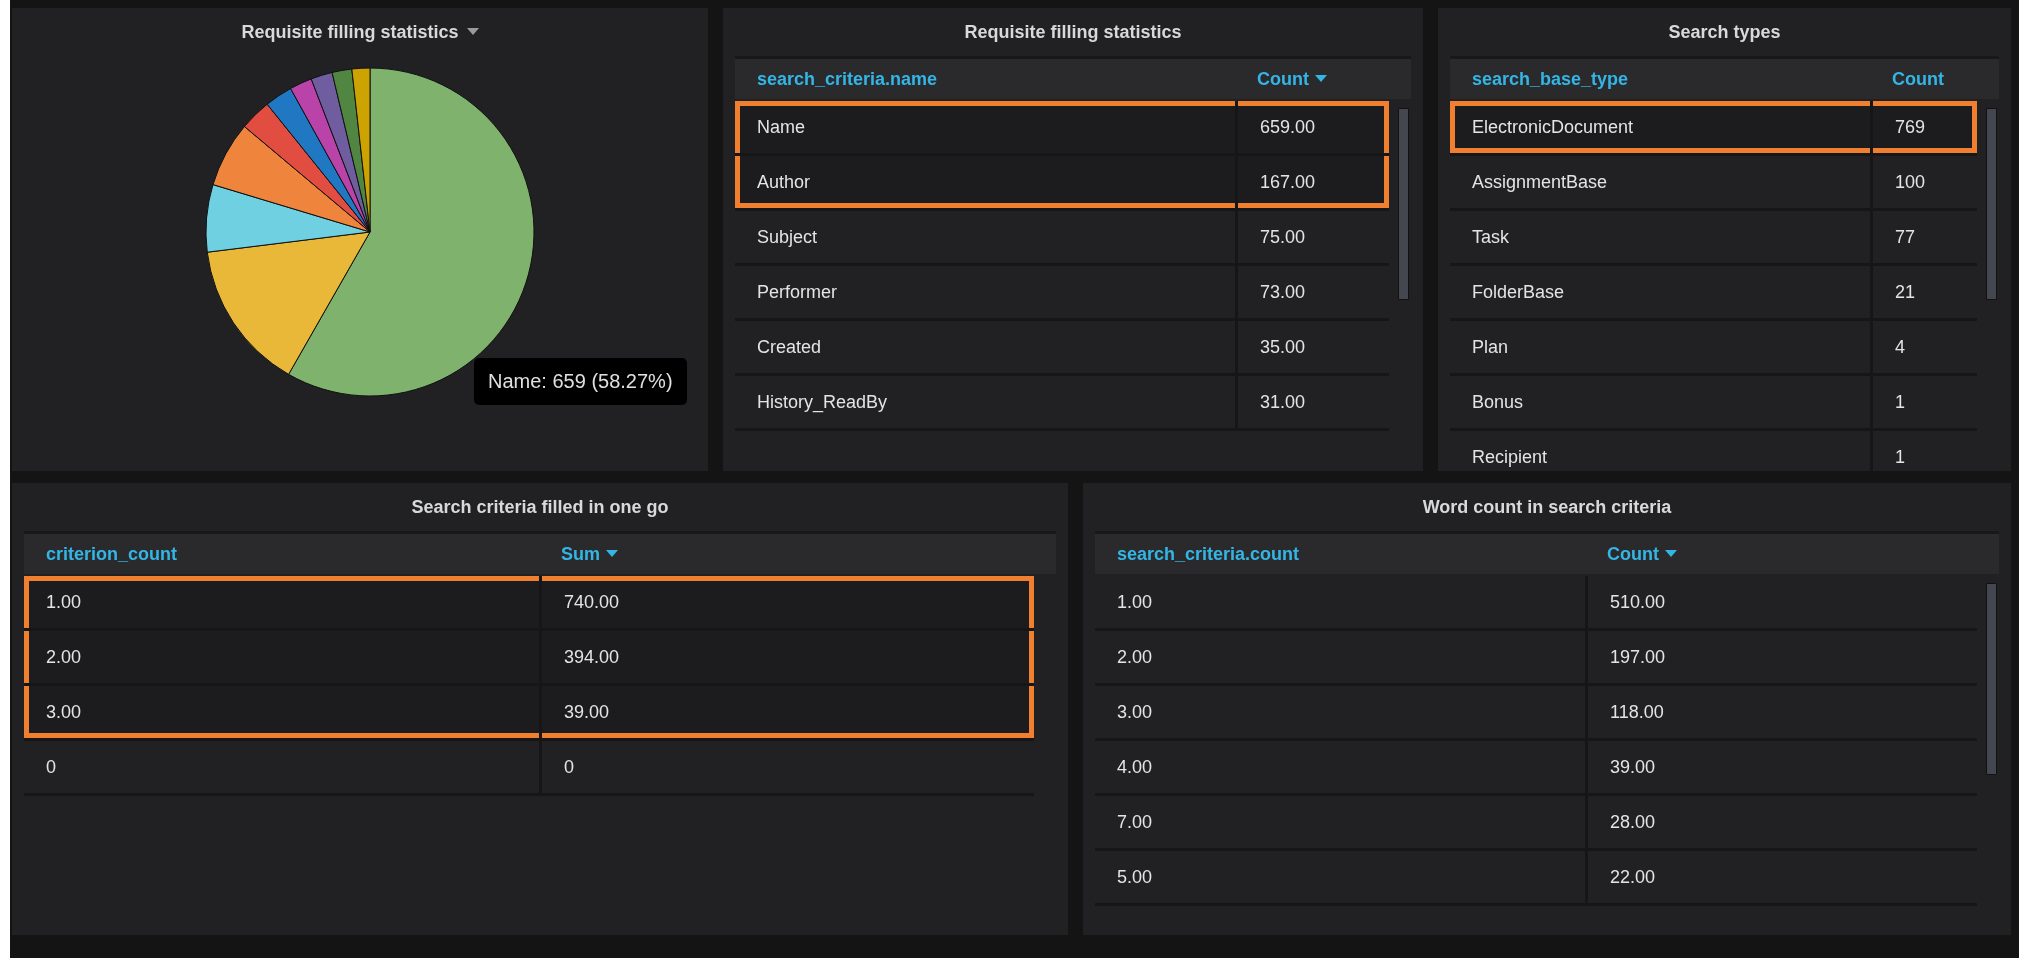 This screenshot has height=958, width=2019. What do you see at coordinates (1923, 292) in the screenshot?
I see `table-cell: 21` at bounding box center [1923, 292].